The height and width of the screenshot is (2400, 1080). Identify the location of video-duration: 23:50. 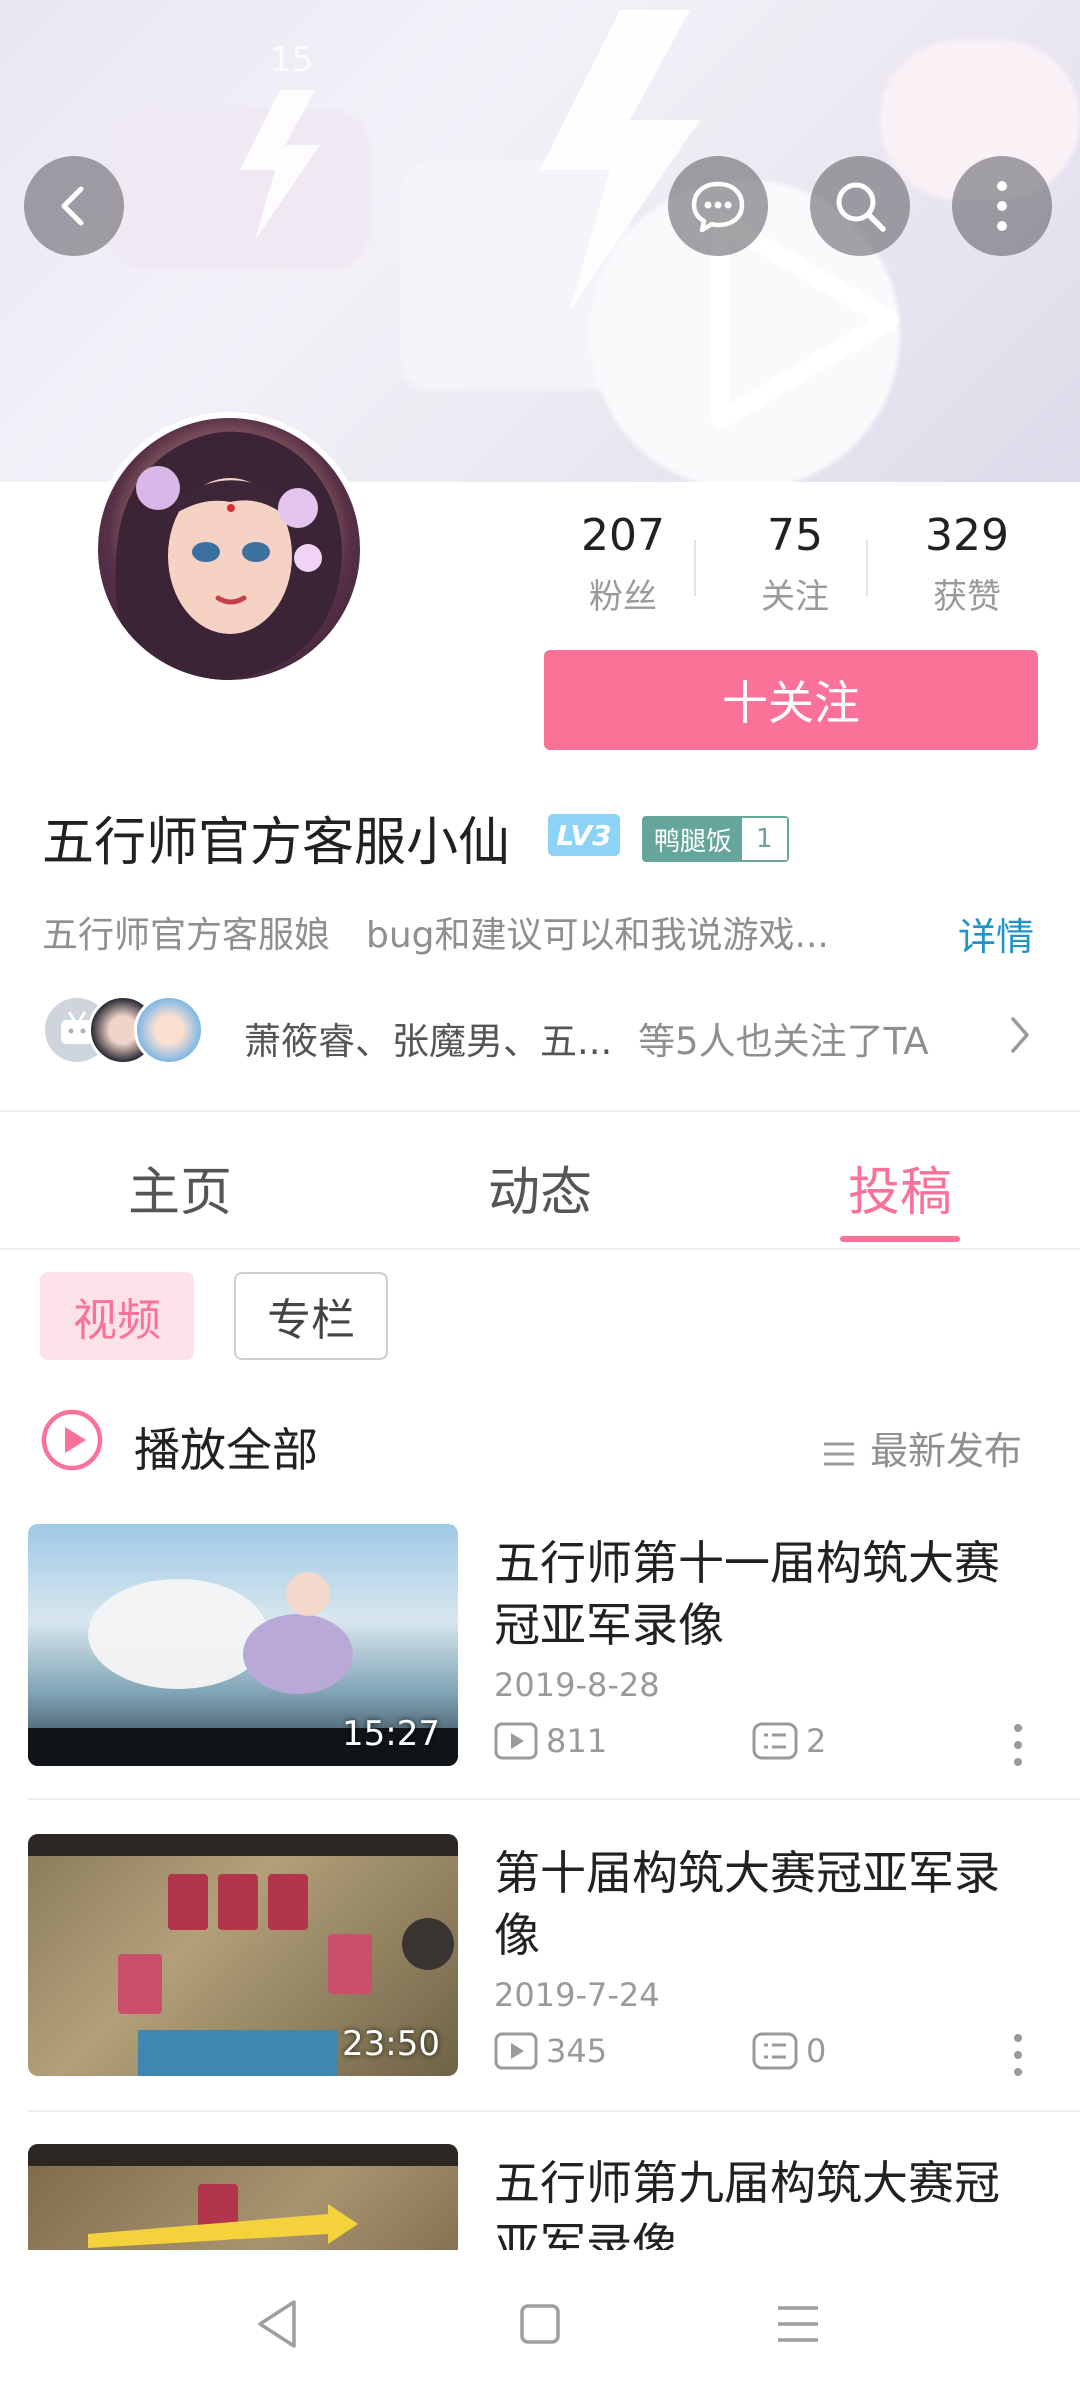
(391, 2044).